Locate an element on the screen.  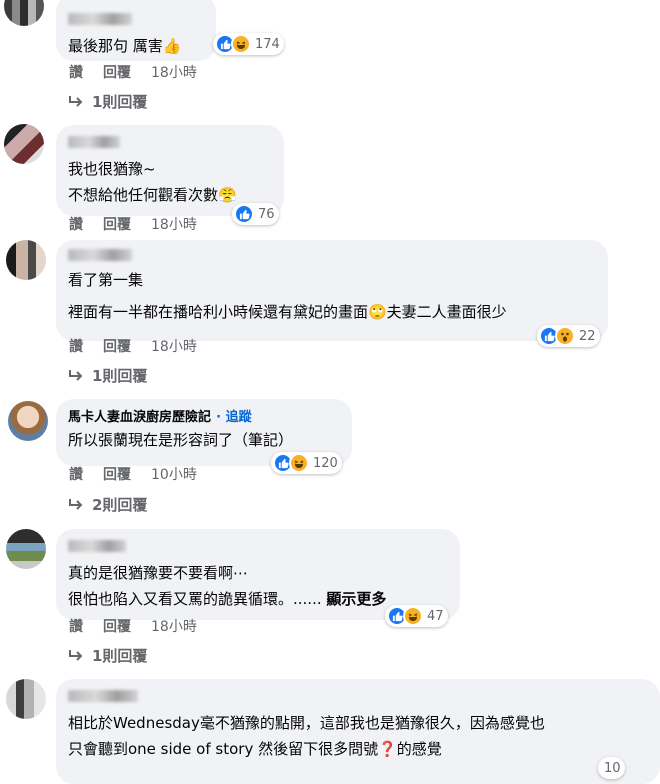
reaction-summary: 10 is located at coordinates (611, 768).